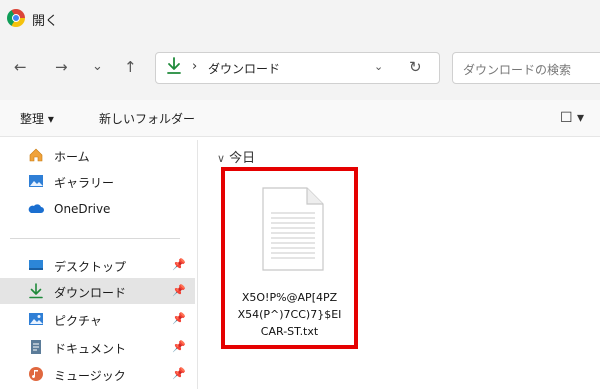 The height and width of the screenshot is (389, 600). I want to click on sidebar-item-music: ミュージック 📌, so click(97, 374).